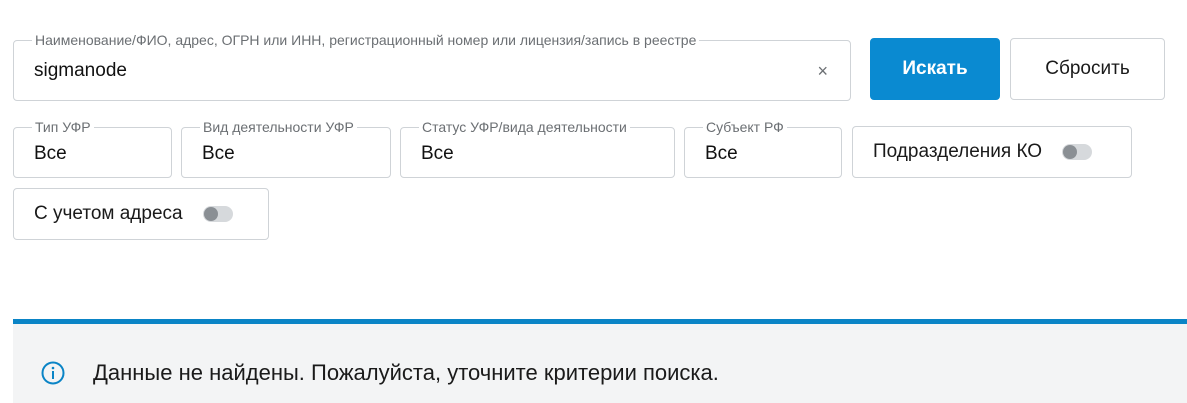 The image size is (1187, 403). I want to click on info-icon, so click(53, 373).